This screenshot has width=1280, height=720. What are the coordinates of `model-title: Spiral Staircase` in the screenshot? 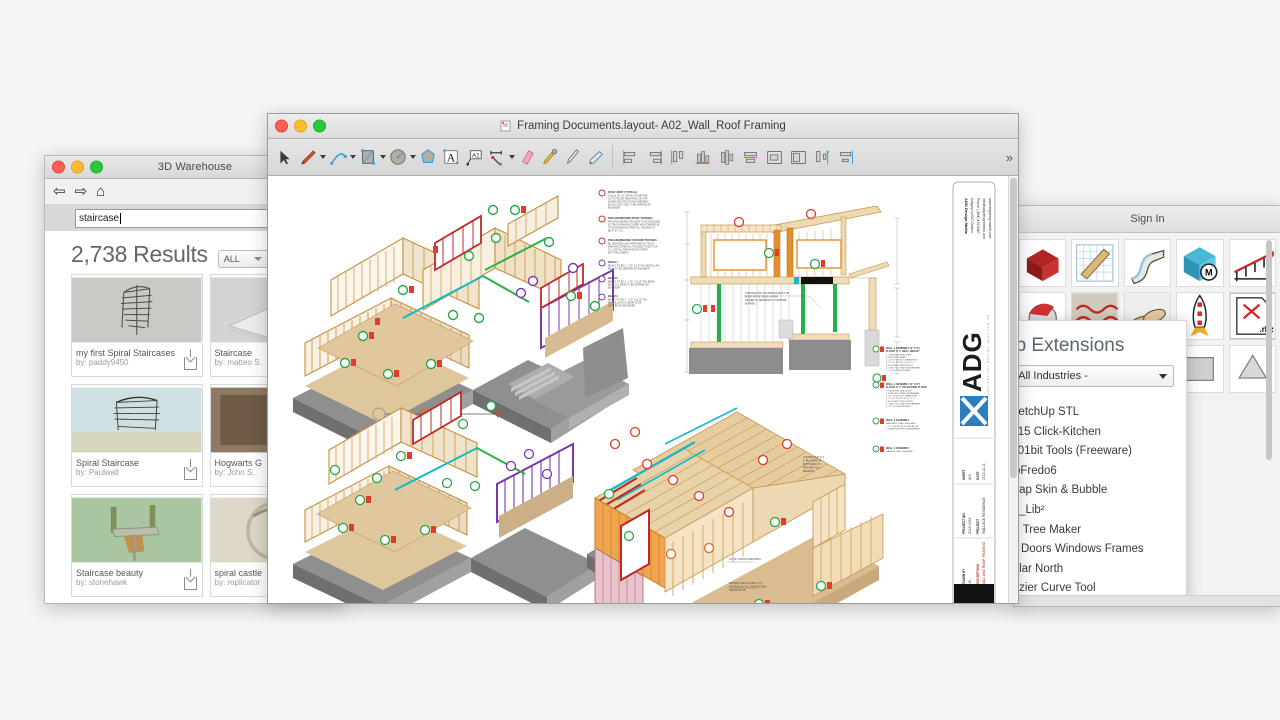 It's located at (108, 463).